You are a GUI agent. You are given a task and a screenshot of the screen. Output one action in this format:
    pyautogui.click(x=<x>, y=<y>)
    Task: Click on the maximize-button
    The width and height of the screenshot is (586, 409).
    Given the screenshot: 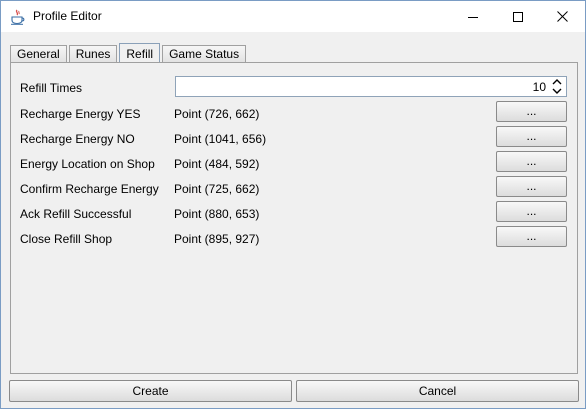 What is the action you would take?
    pyautogui.click(x=517, y=16)
    